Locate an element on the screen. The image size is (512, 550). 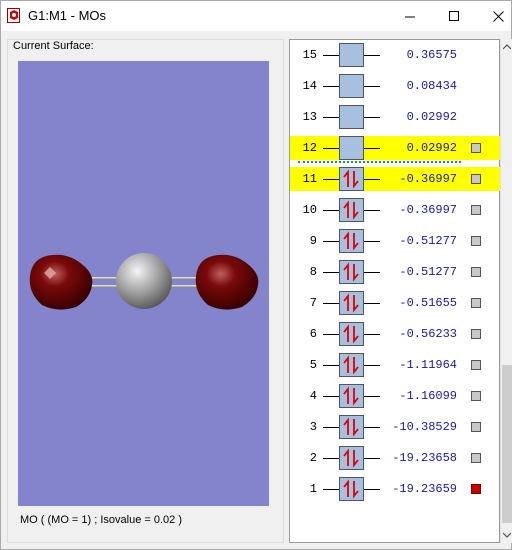
oxygen-right-orbital is located at coordinates (227, 282).